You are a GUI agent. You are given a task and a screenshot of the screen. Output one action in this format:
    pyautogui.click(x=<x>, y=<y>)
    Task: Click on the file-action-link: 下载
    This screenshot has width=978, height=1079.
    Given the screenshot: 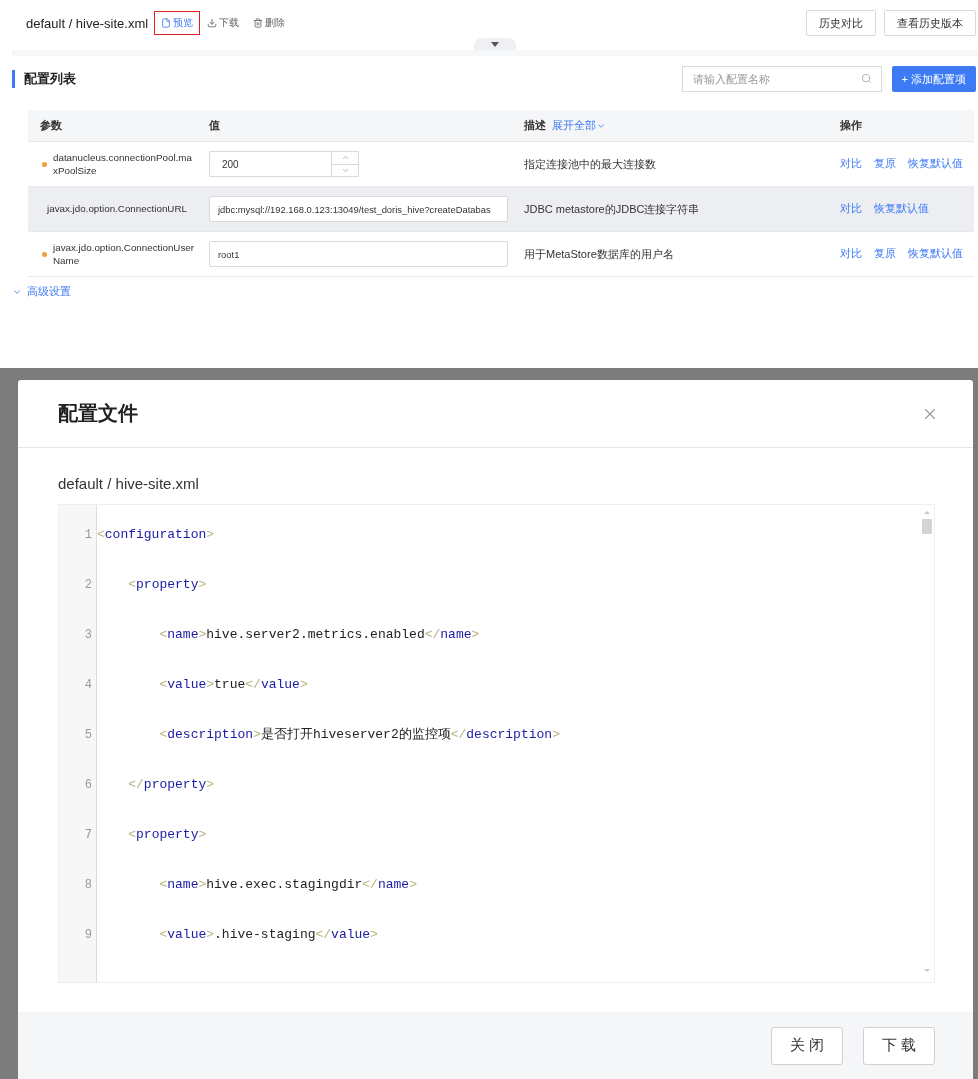 What is the action you would take?
    pyautogui.click(x=223, y=23)
    